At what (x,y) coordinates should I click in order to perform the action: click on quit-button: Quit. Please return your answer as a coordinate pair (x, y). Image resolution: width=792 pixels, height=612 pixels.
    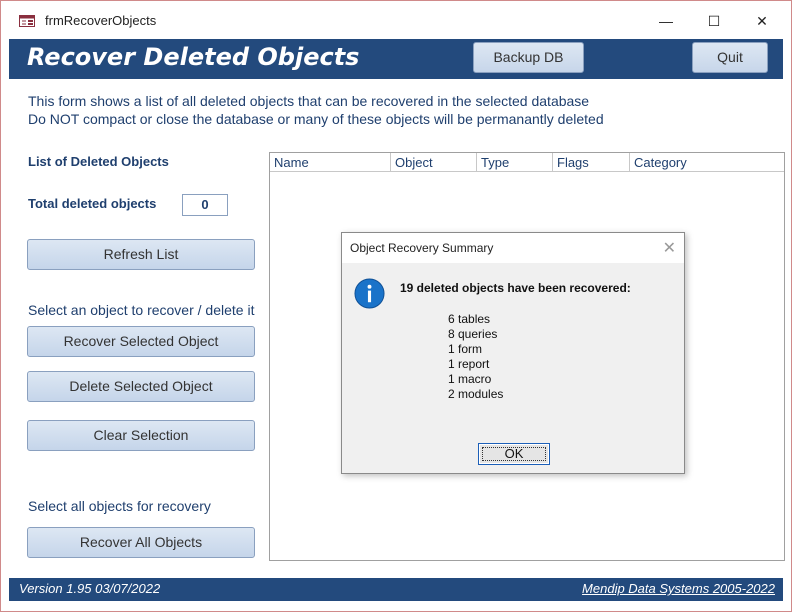
    Looking at the image, I should click on (730, 57).